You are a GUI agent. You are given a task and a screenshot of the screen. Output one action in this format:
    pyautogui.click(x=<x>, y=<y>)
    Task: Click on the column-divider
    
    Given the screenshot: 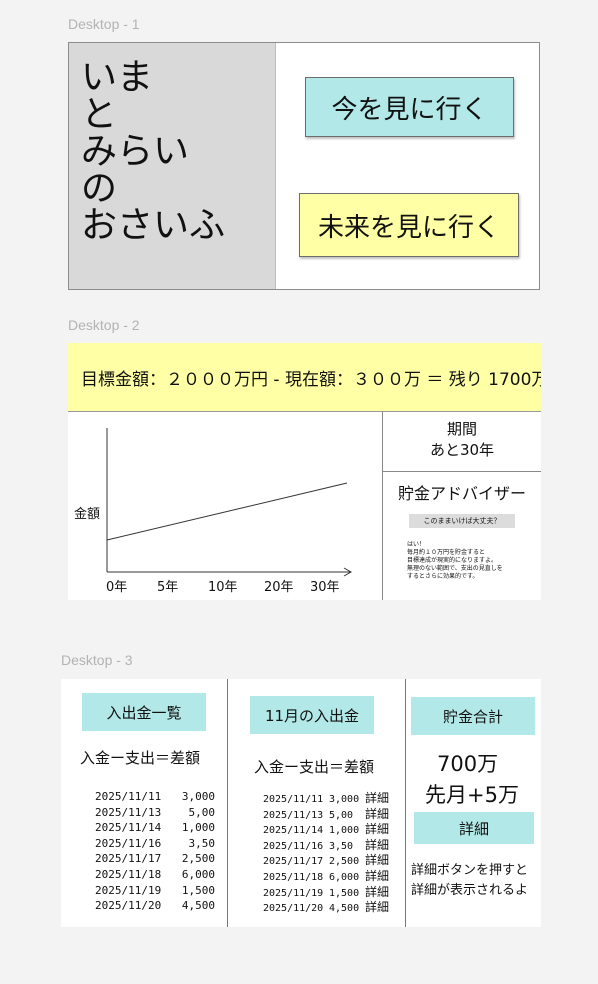 What is the action you would take?
    pyautogui.click(x=405, y=803)
    